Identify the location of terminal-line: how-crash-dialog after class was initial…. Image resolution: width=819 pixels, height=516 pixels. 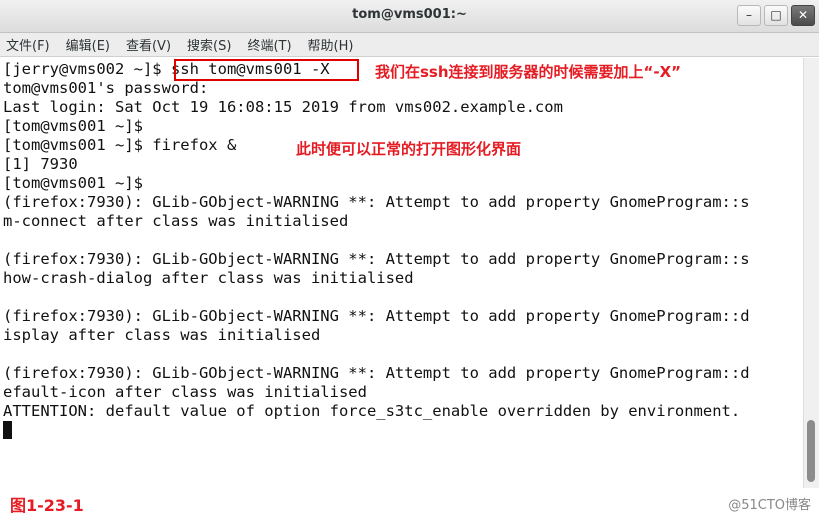
(208, 278).